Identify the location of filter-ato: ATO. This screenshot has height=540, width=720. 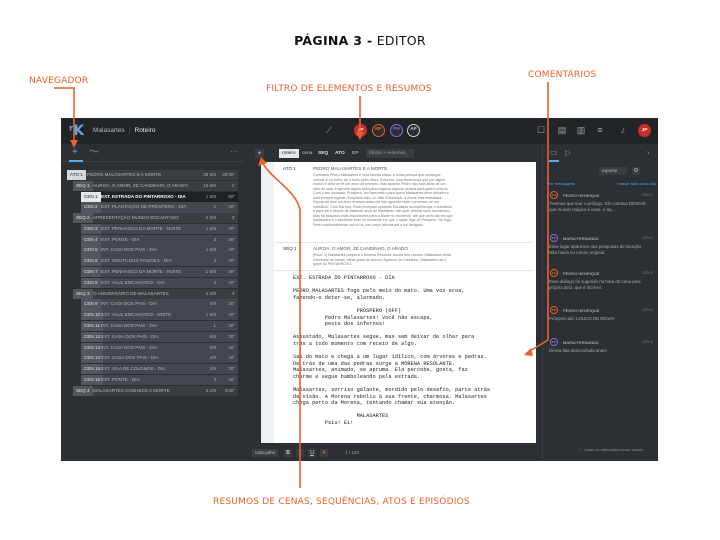
(340, 153).